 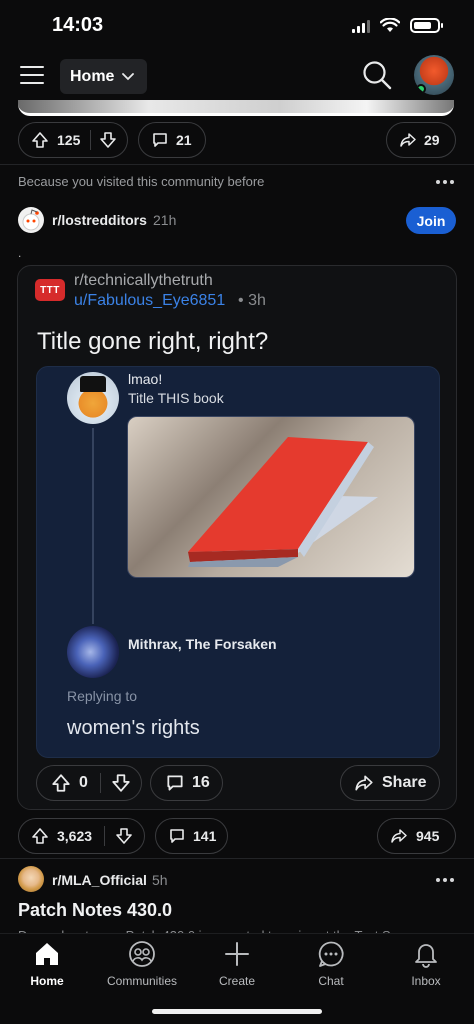 What do you see at coordinates (102, 696) in the screenshot?
I see `replying-to-label: Replying to` at bounding box center [102, 696].